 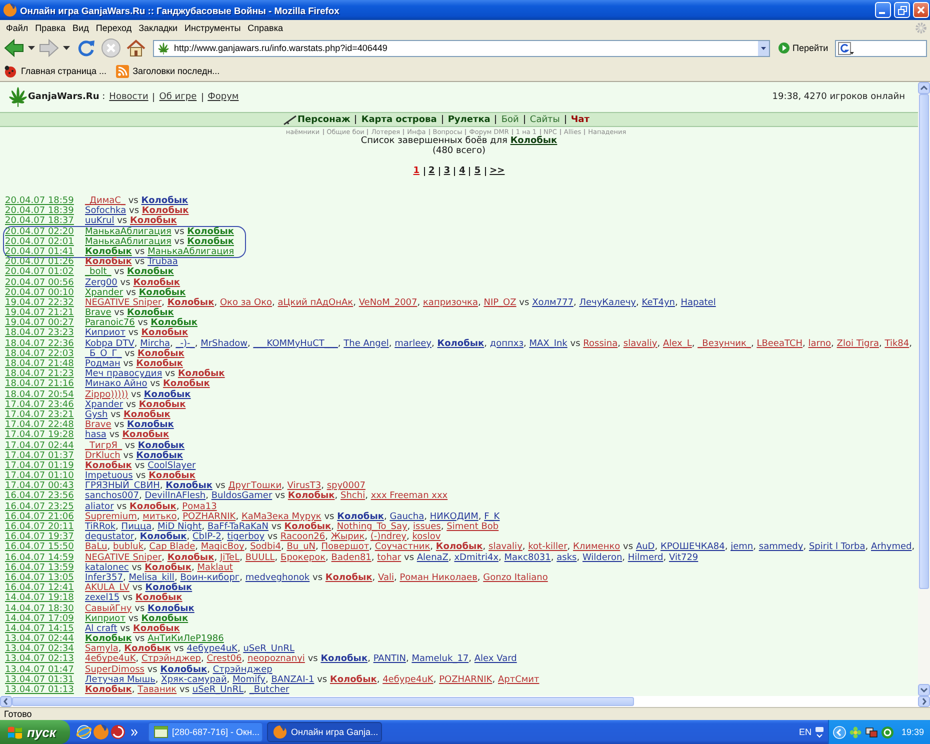 I want to click on player-link: Жырик, so click(x=347, y=537).